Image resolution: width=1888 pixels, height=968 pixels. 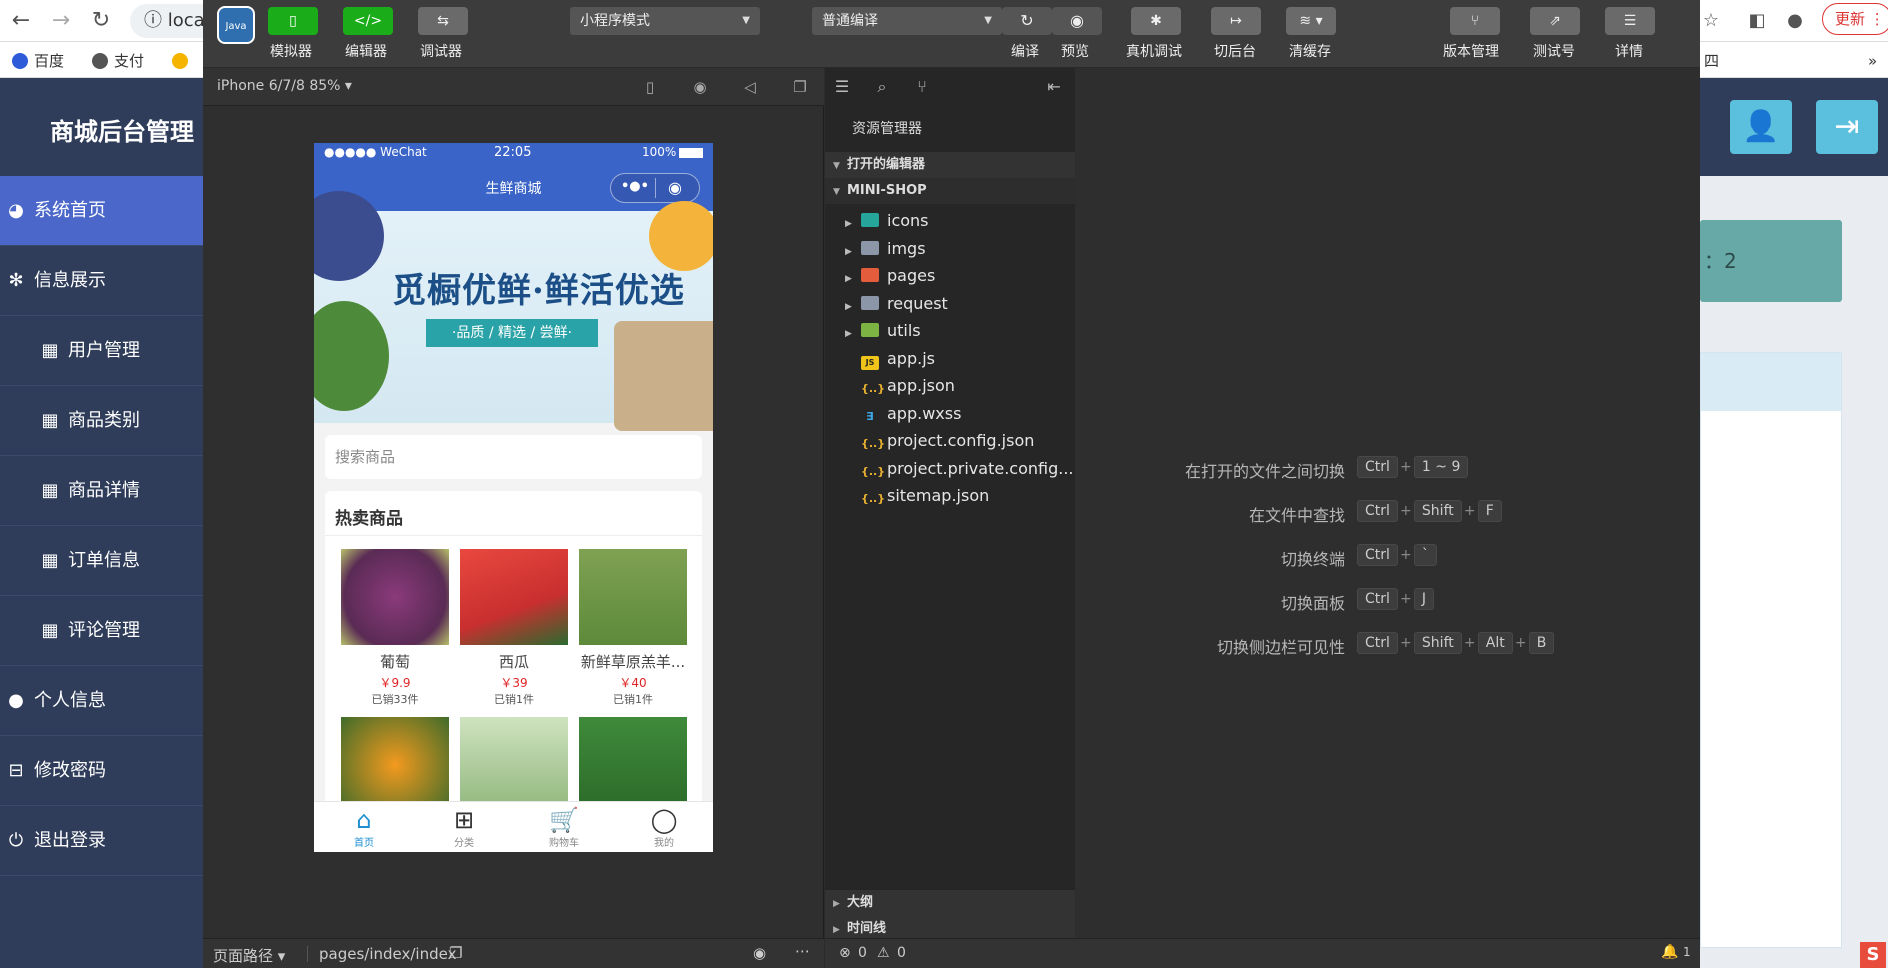 What do you see at coordinates (513, 457) in the screenshot?
I see `search-input: 搜索商品` at bounding box center [513, 457].